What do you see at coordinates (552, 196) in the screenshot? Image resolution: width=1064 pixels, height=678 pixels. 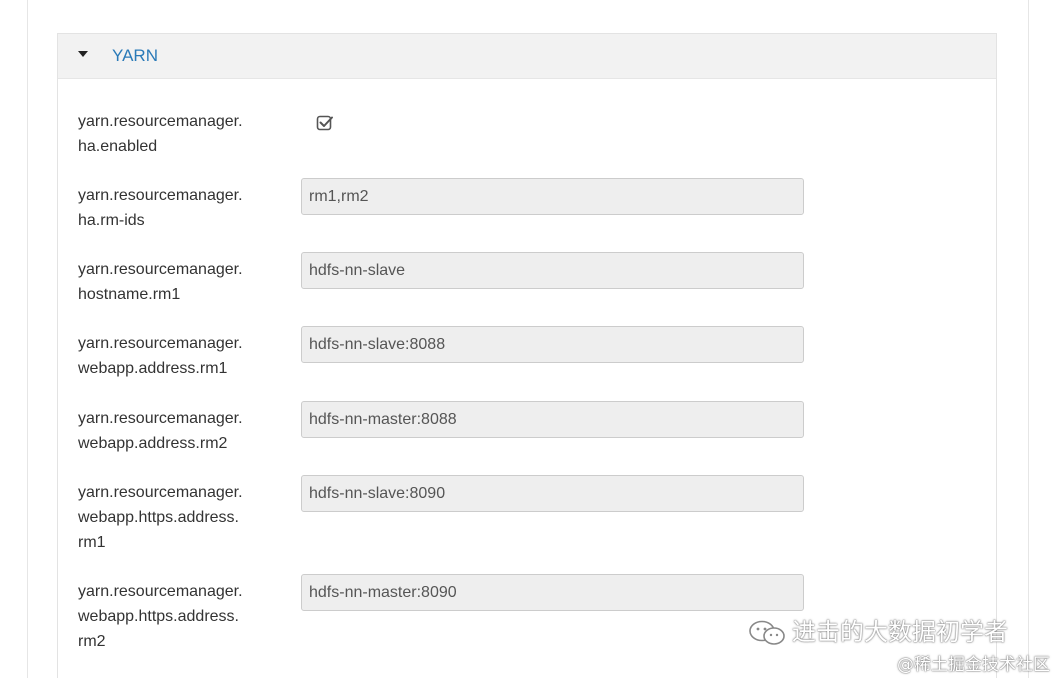 I see `ha-rm-ids-input: rm1,rm2` at bounding box center [552, 196].